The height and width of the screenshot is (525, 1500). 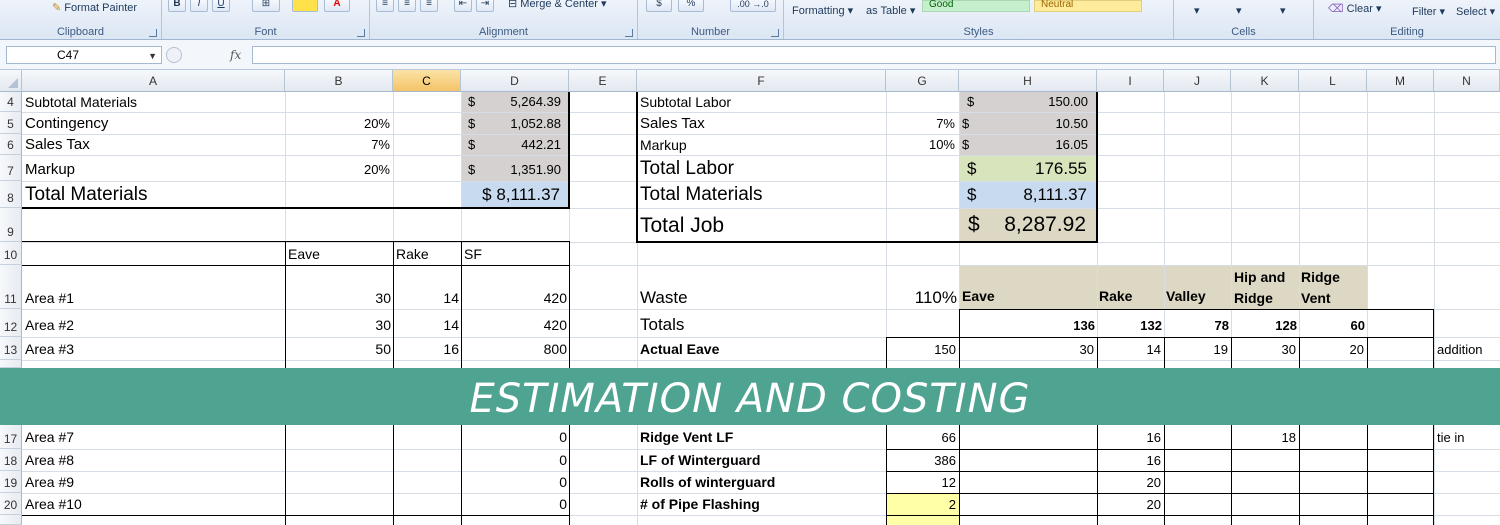 What do you see at coordinates (86, 194) in the screenshot?
I see `cell-a8: Total Materials` at bounding box center [86, 194].